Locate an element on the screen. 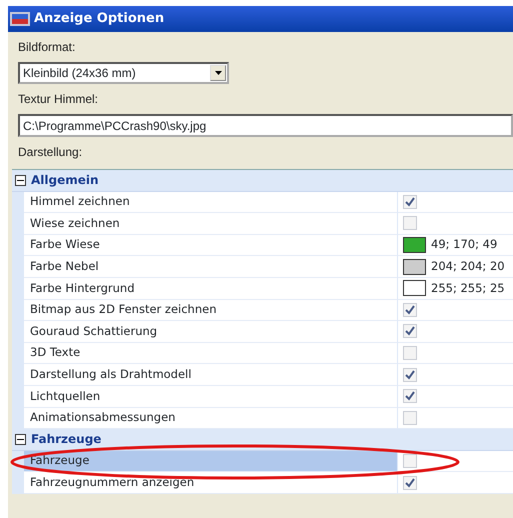  field-label: Textur Himmel: is located at coordinates (59, 99).